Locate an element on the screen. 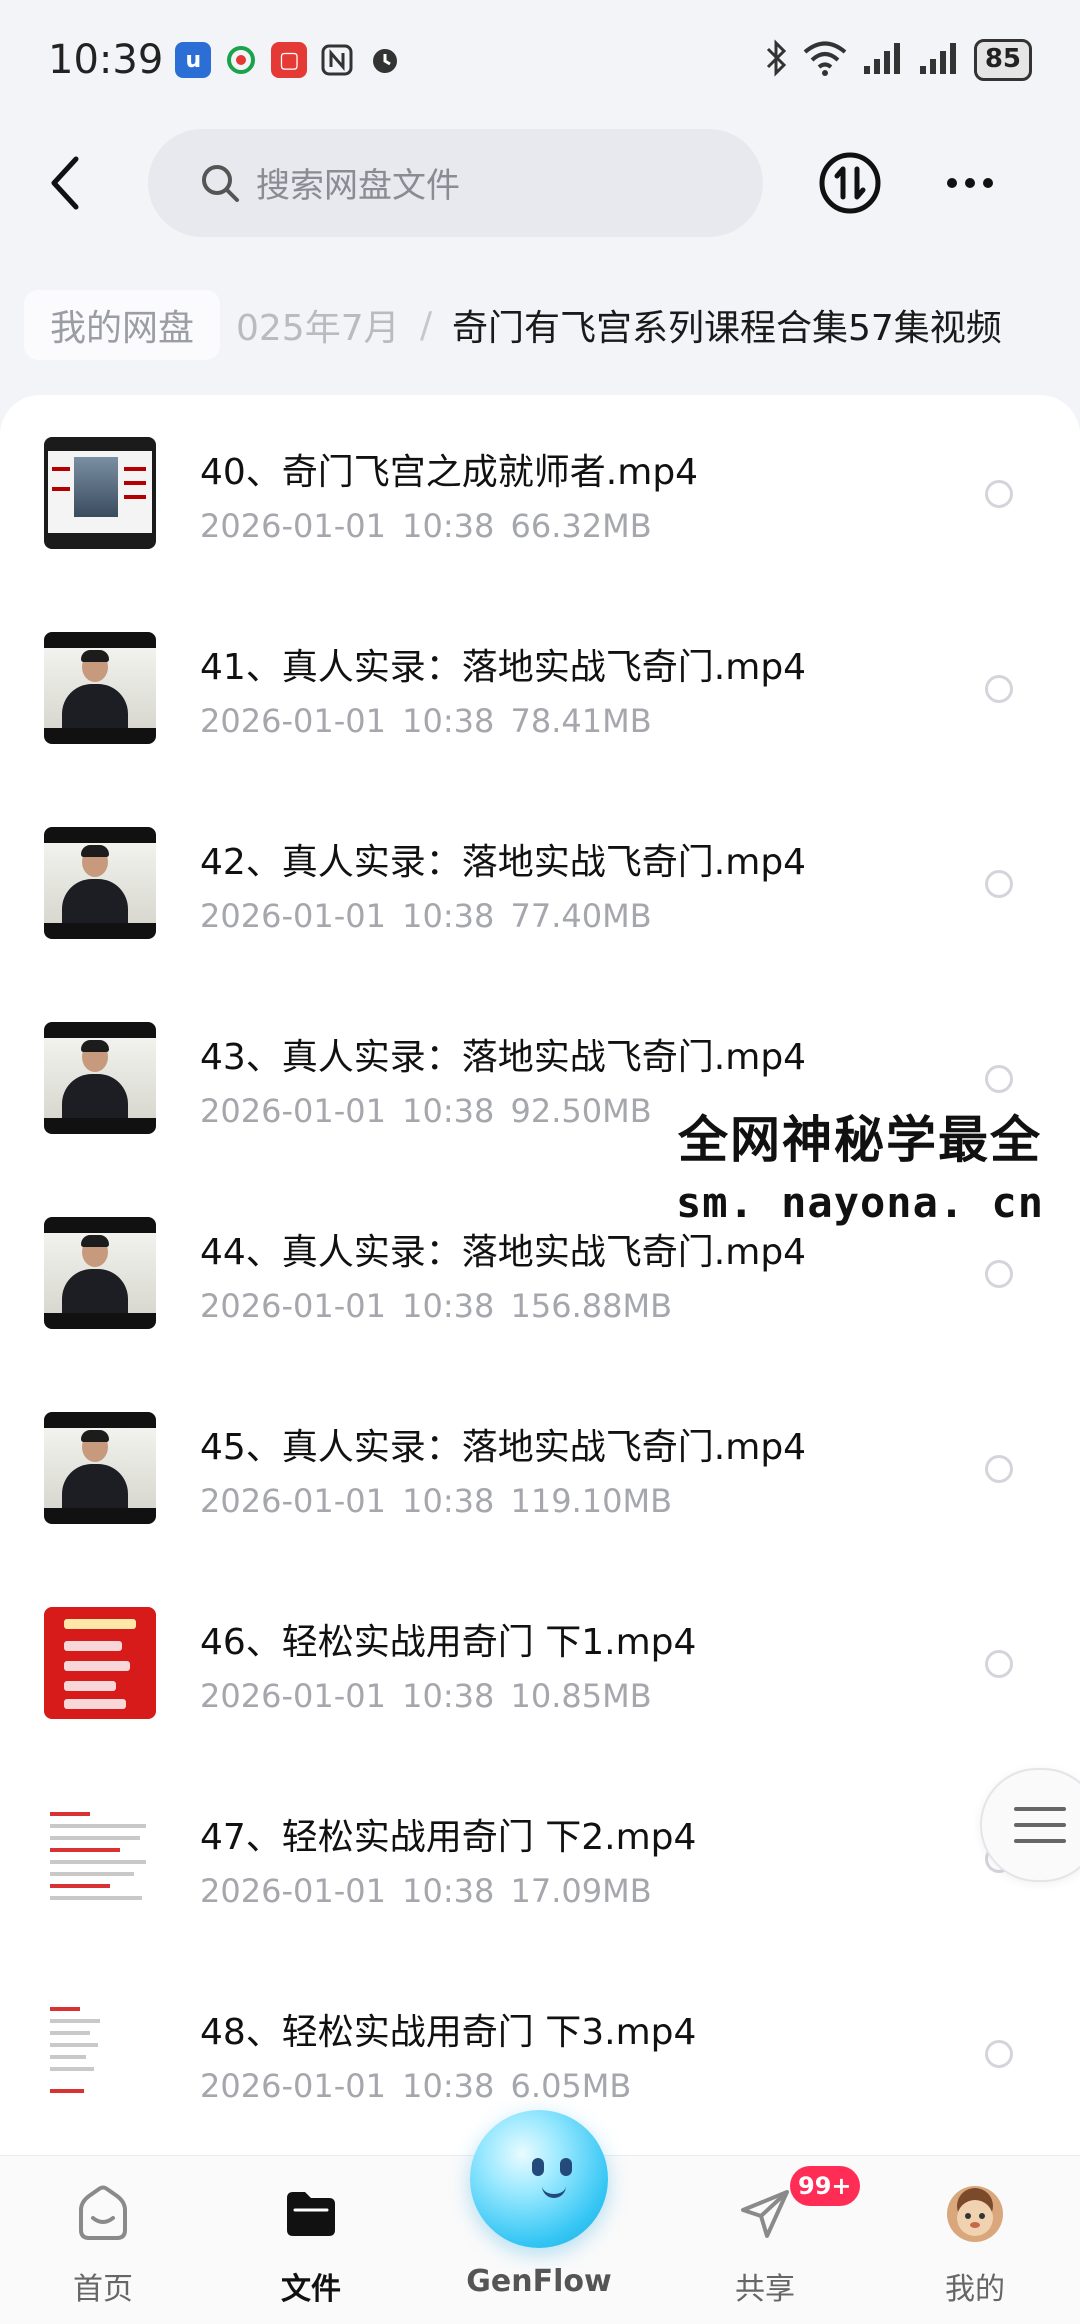 Image resolution: width=1080 pixels, height=2324 pixels. battery-indicator: 85 is located at coordinates (1002, 60).